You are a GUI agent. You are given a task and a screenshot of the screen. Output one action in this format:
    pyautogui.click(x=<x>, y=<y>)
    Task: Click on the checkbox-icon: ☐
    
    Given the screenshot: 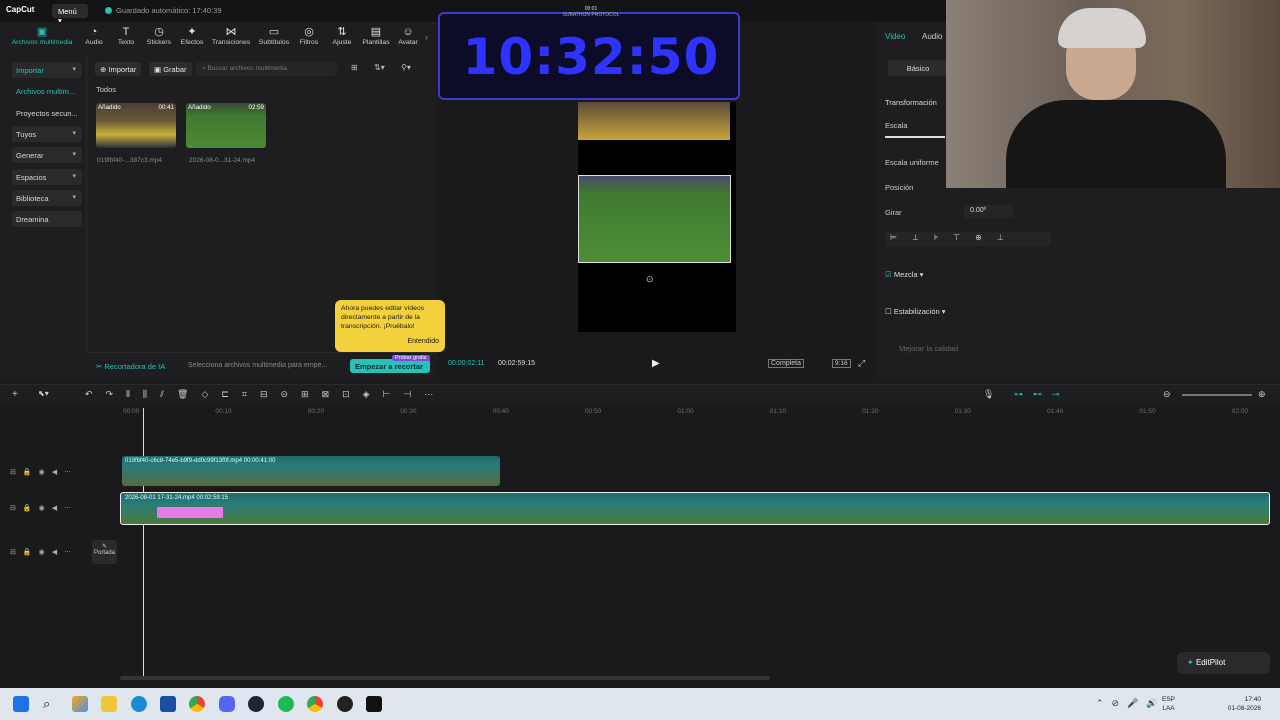 What is the action you would take?
    pyautogui.click(x=888, y=311)
    